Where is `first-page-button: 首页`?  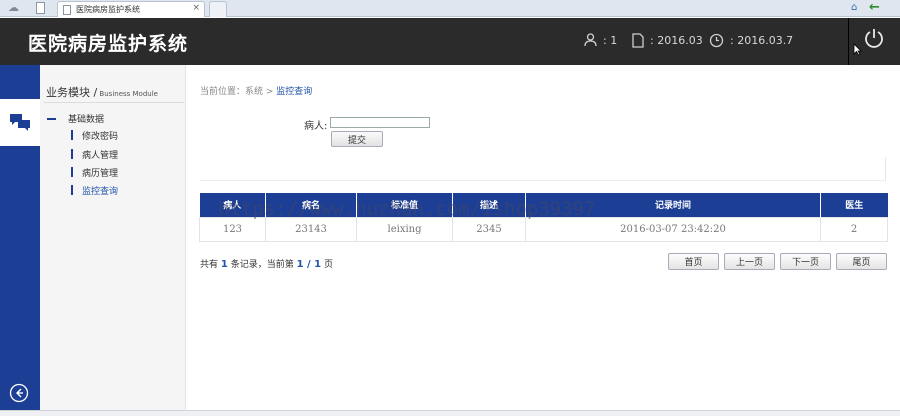
first-page-button: 首页 is located at coordinates (693, 261).